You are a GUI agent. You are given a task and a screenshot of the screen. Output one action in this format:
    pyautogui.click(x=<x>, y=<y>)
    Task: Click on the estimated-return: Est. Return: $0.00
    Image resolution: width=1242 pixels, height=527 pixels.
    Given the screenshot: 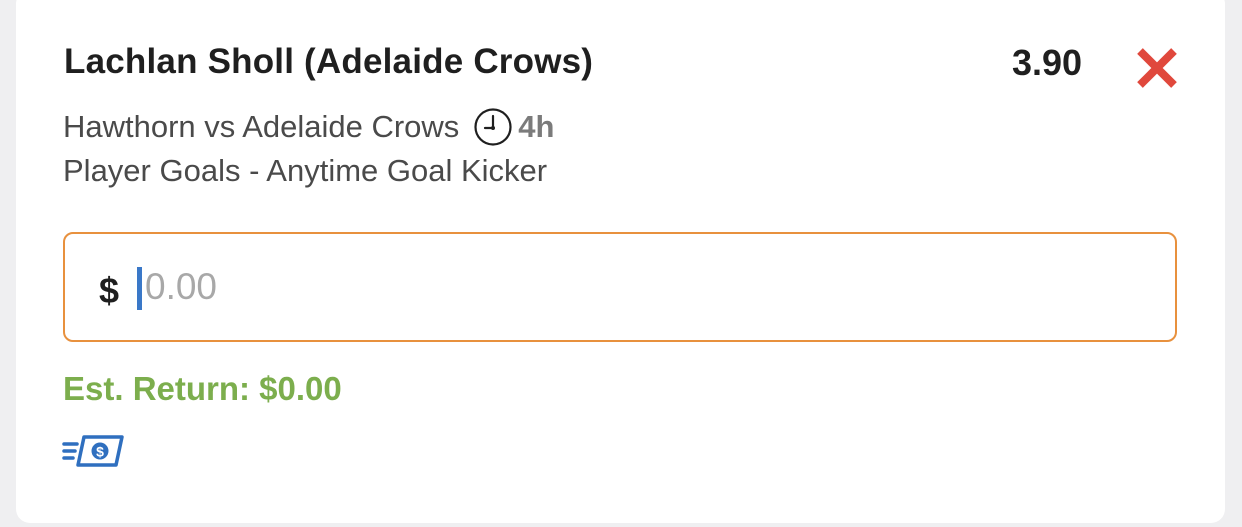 What is the action you would take?
    pyautogui.click(x=202, y=388)
    